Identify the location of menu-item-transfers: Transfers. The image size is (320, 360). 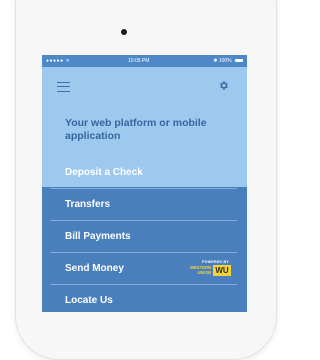
(143, 205).